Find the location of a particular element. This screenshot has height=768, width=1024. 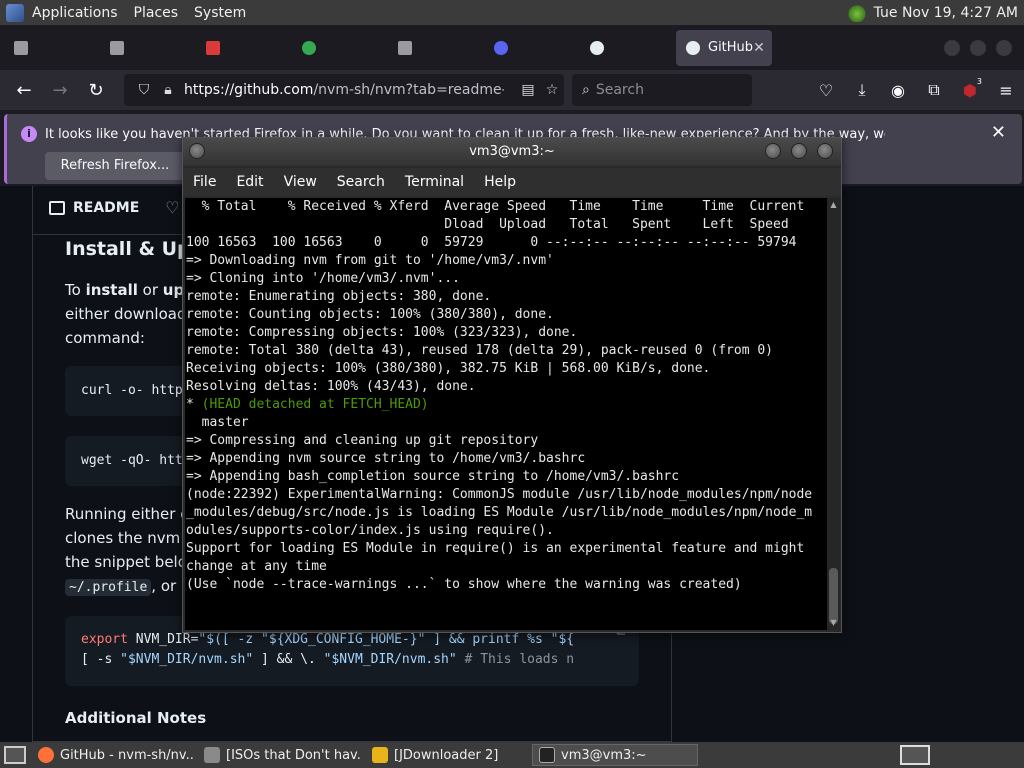

terminal-minimize-button is located at coordinates (773, 151).